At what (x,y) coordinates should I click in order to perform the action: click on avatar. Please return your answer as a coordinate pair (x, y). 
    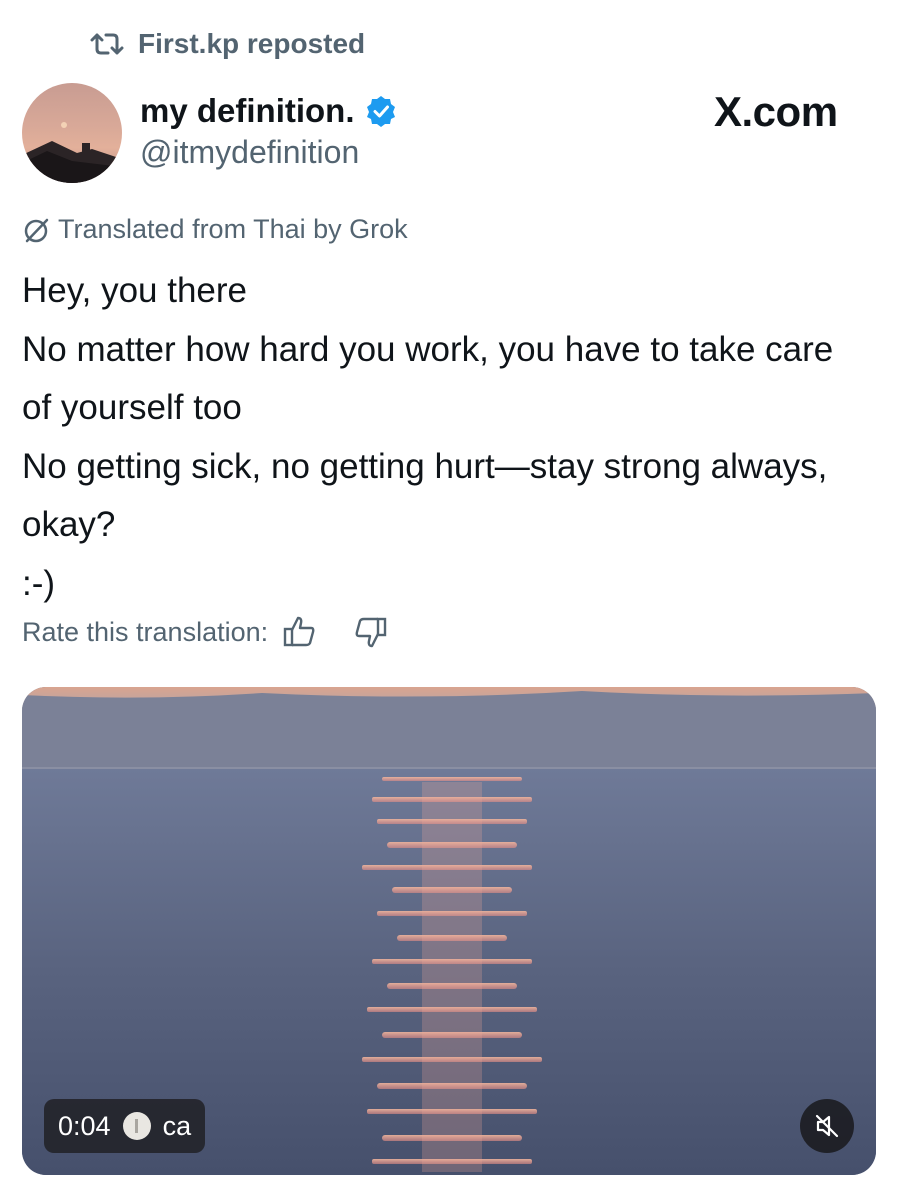
    Looking at the image, I should click on (72, 133).